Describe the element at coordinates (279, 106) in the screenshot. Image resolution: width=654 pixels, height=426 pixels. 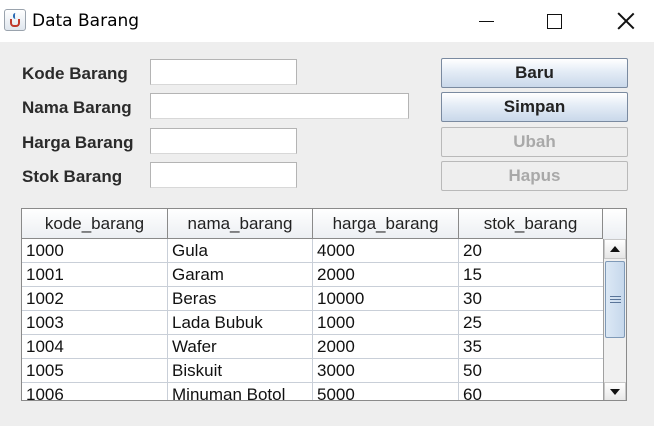
I see `nama-barang-field` at that location.